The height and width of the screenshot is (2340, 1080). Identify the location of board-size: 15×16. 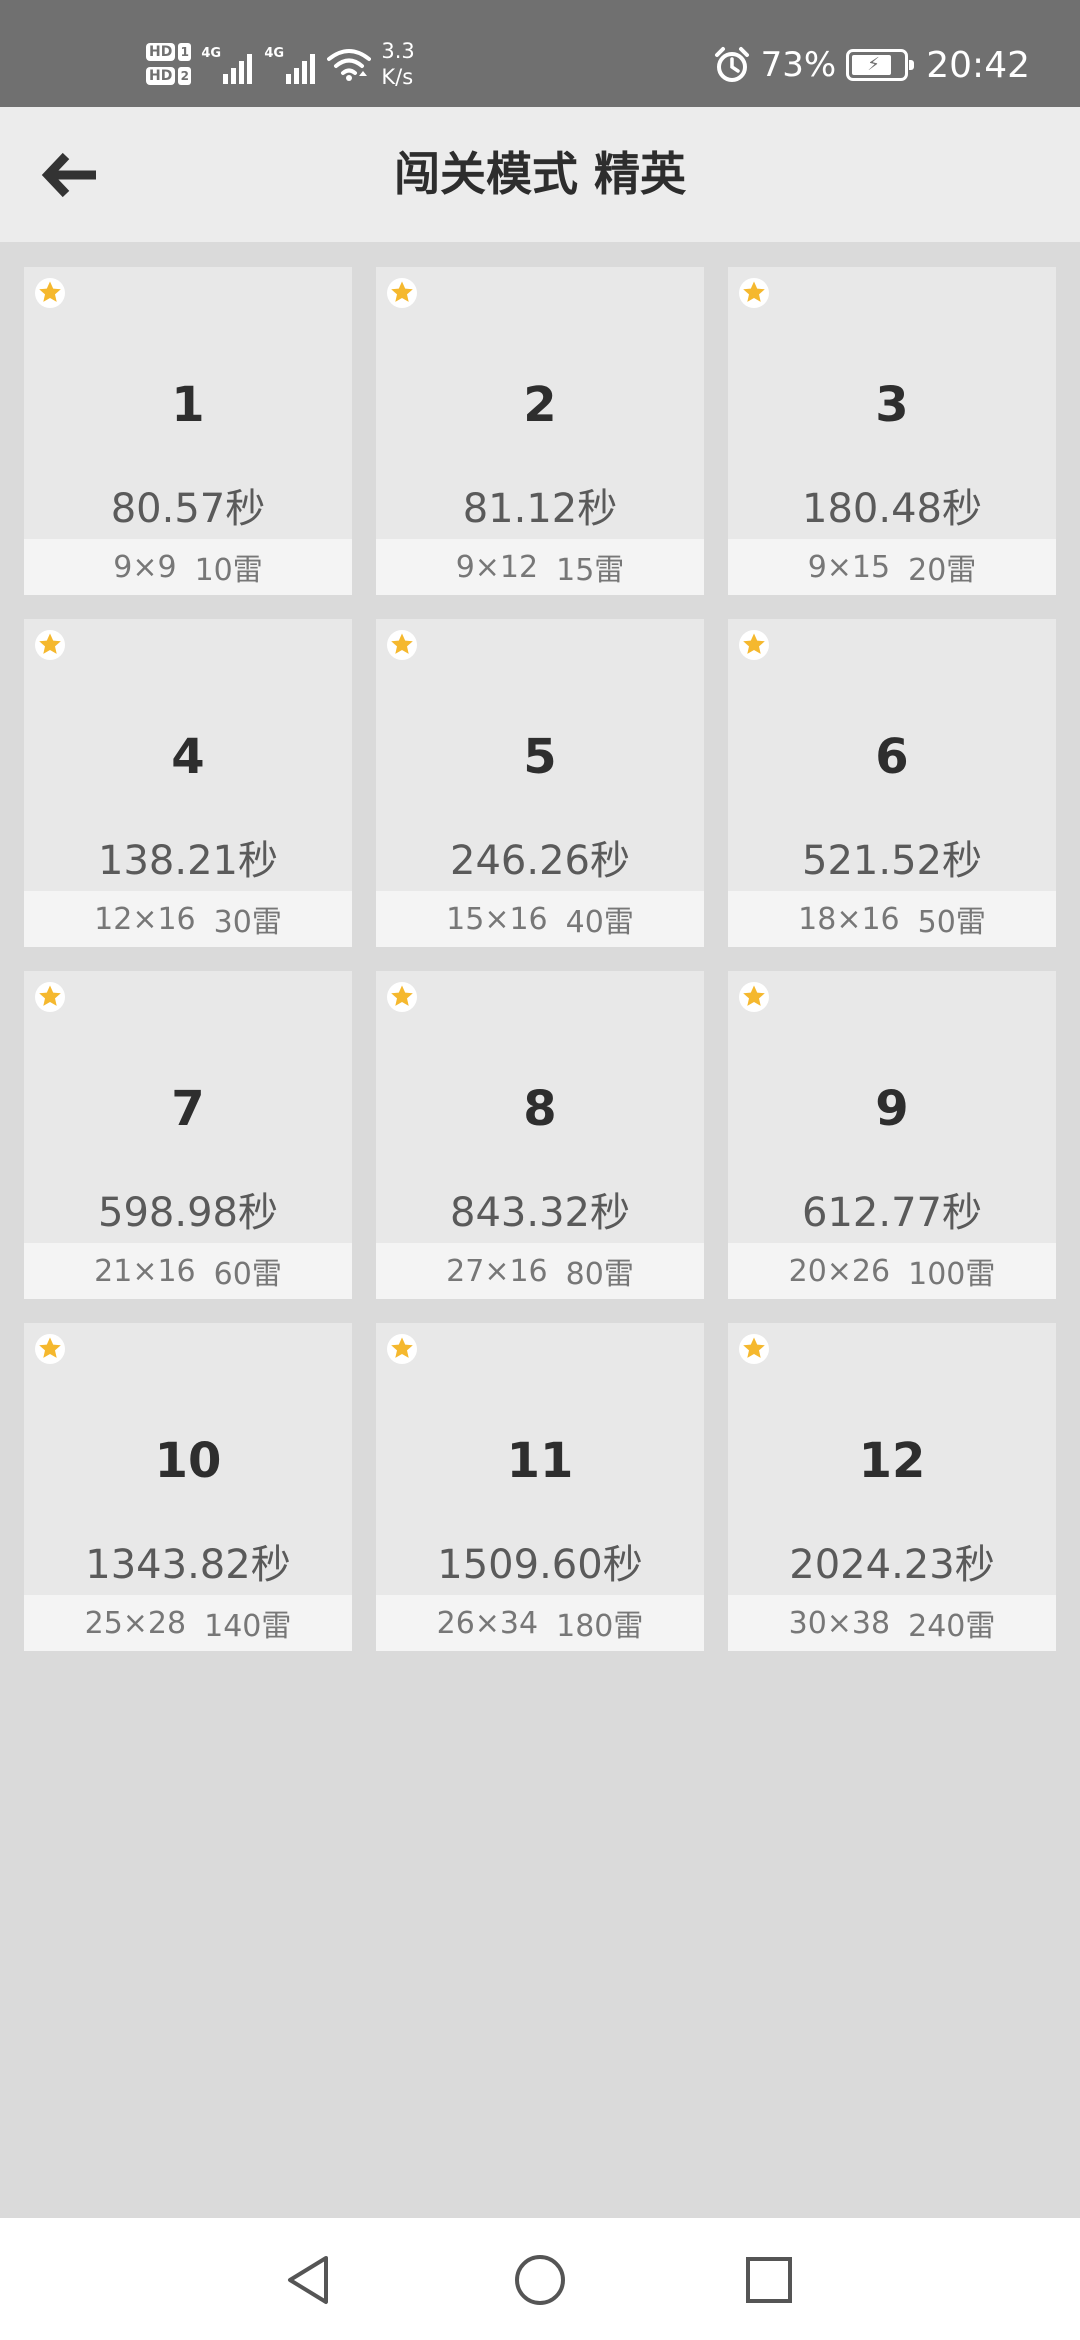
(497, 919).